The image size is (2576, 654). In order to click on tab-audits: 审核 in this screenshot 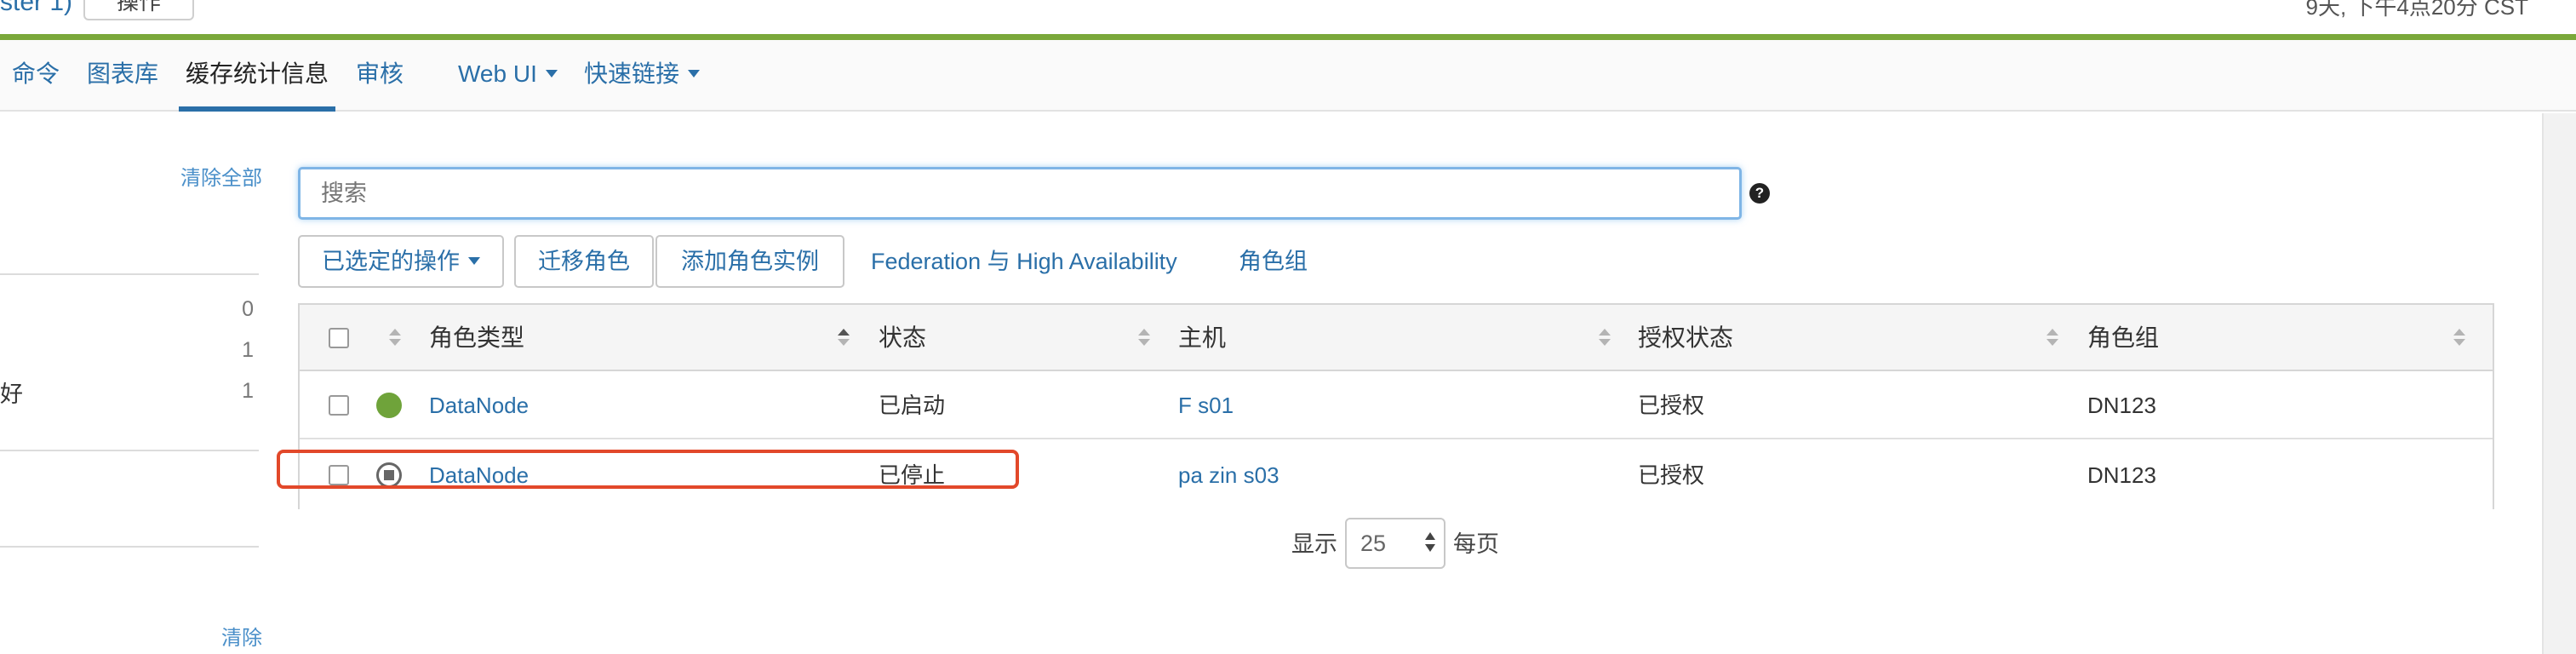, I will do `click(380, 76)`.